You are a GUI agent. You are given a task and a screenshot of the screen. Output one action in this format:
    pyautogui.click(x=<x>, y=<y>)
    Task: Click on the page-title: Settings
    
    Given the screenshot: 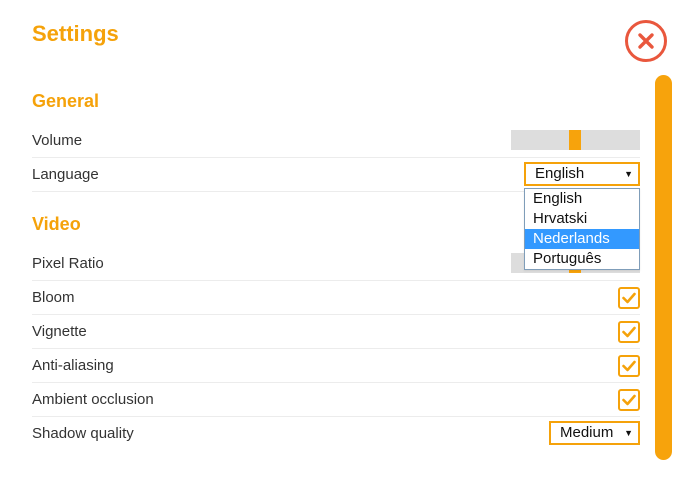 What is the action you would take?
    pyautogui.click(x=75, y=33)
    